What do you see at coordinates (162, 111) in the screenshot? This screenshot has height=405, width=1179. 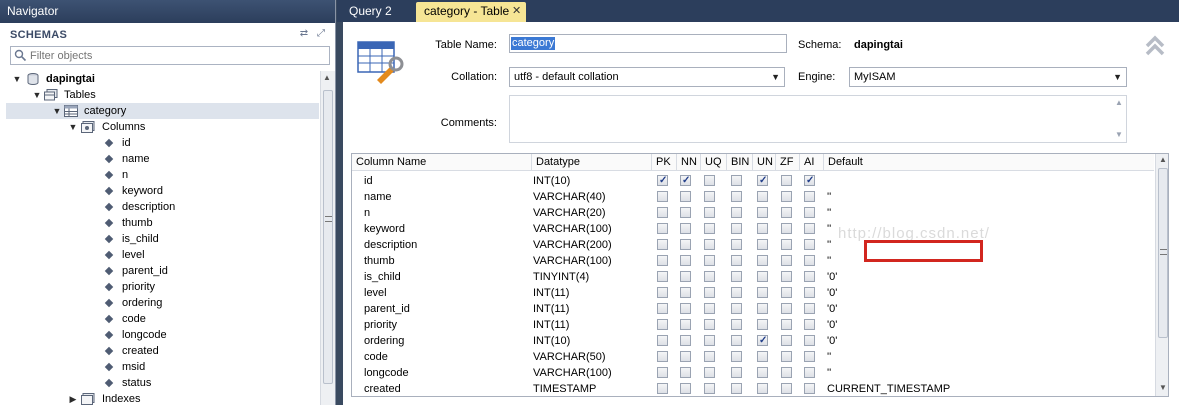 I see `tree-node-table-category: ▼ category` at bounding box center [162, 111].